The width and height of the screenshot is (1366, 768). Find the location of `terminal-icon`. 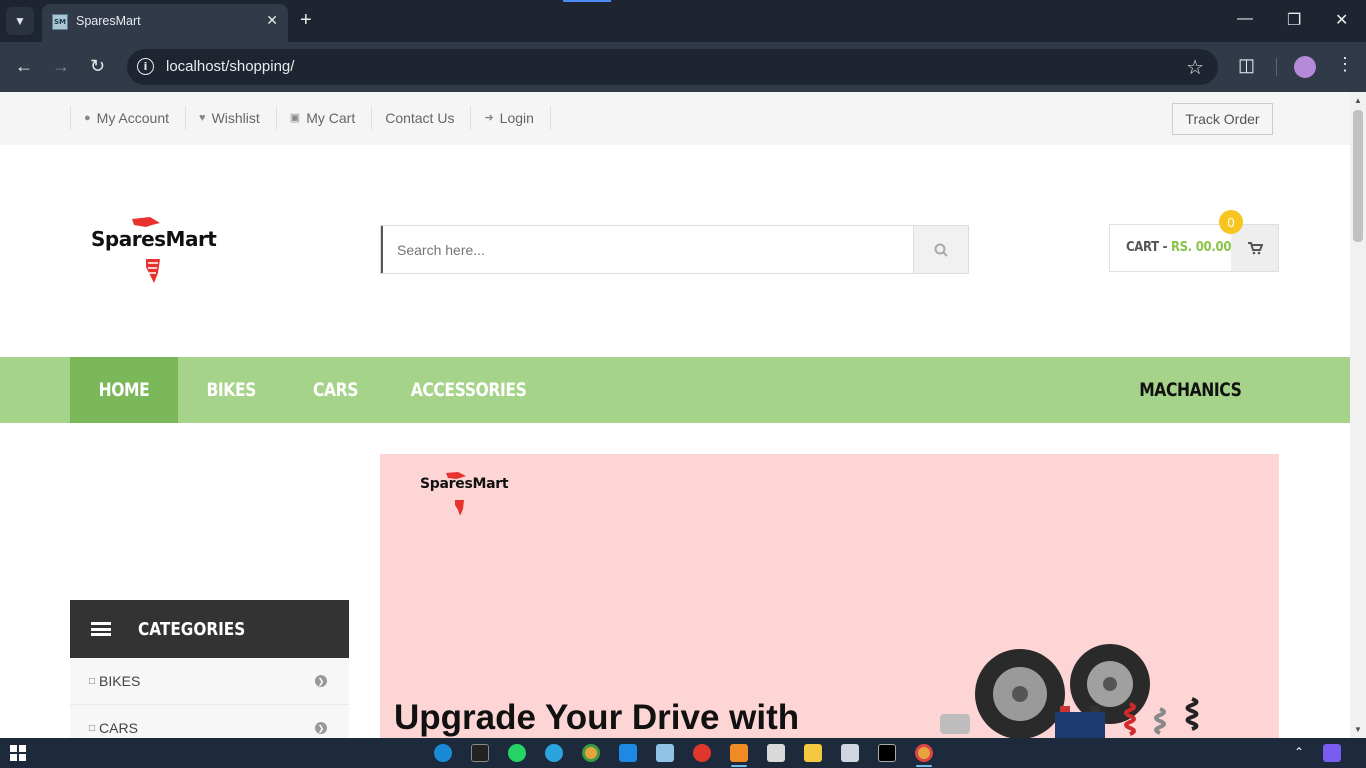

terminal-icon is located at coordinates (480, 753).